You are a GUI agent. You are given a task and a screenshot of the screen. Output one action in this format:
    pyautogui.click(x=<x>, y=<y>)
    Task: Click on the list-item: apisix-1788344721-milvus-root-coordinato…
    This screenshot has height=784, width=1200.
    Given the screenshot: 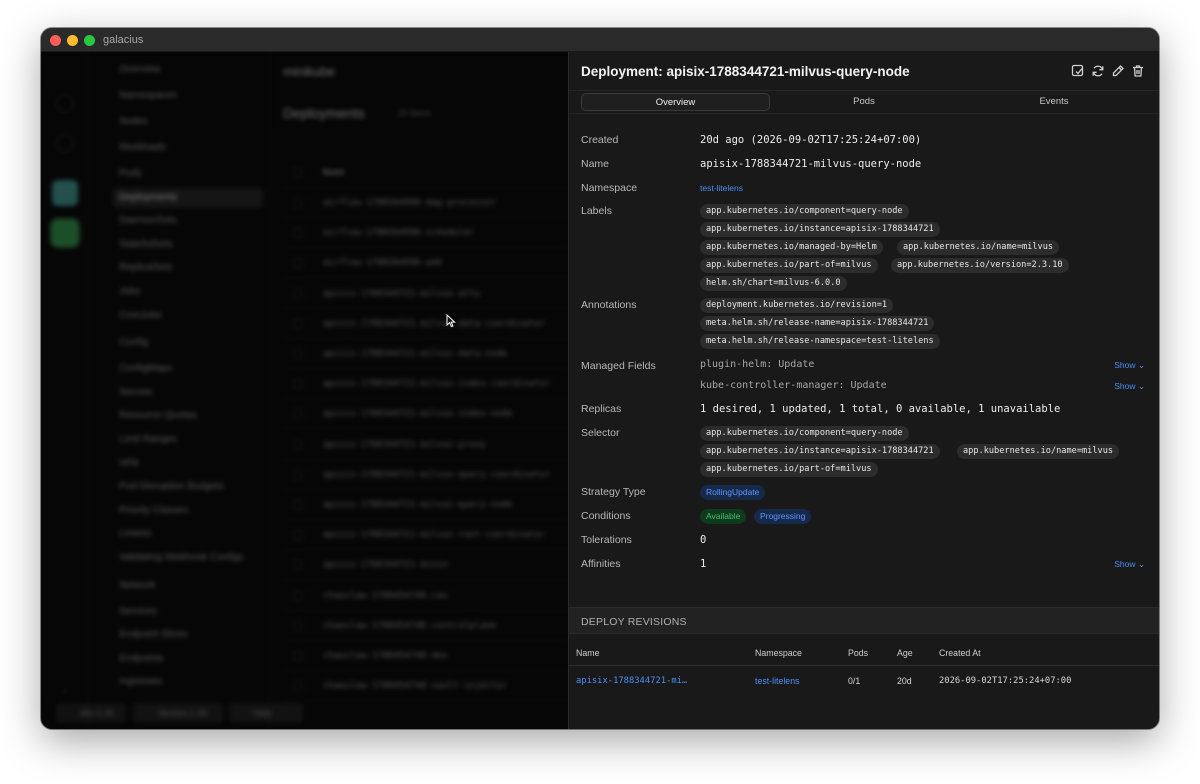 What is the action you would take?
    pyautogui.click(x=425, y=535)
    